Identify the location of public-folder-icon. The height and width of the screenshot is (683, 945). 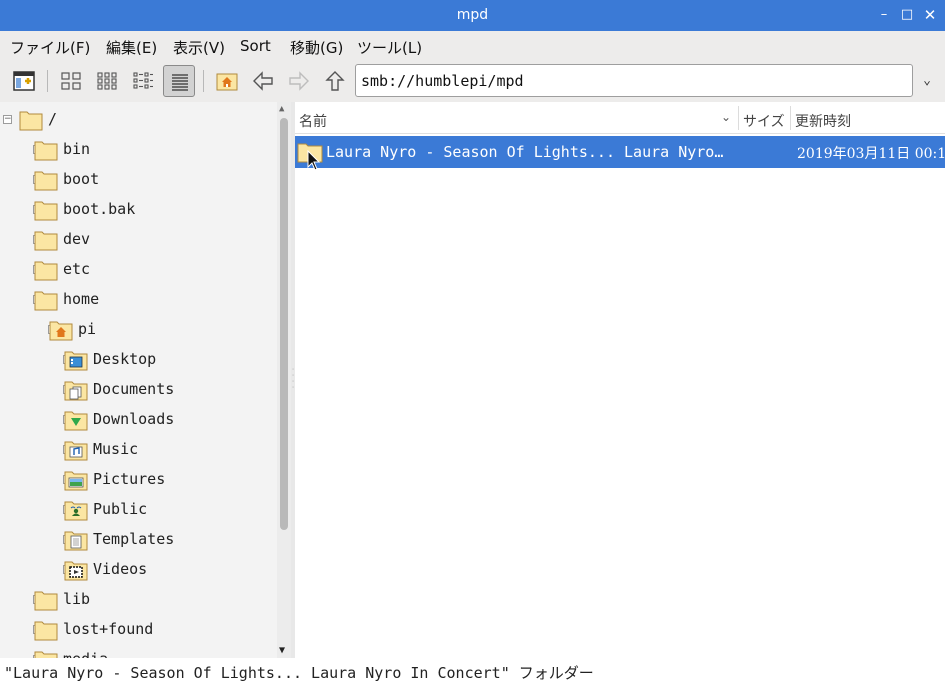
(76, 510).